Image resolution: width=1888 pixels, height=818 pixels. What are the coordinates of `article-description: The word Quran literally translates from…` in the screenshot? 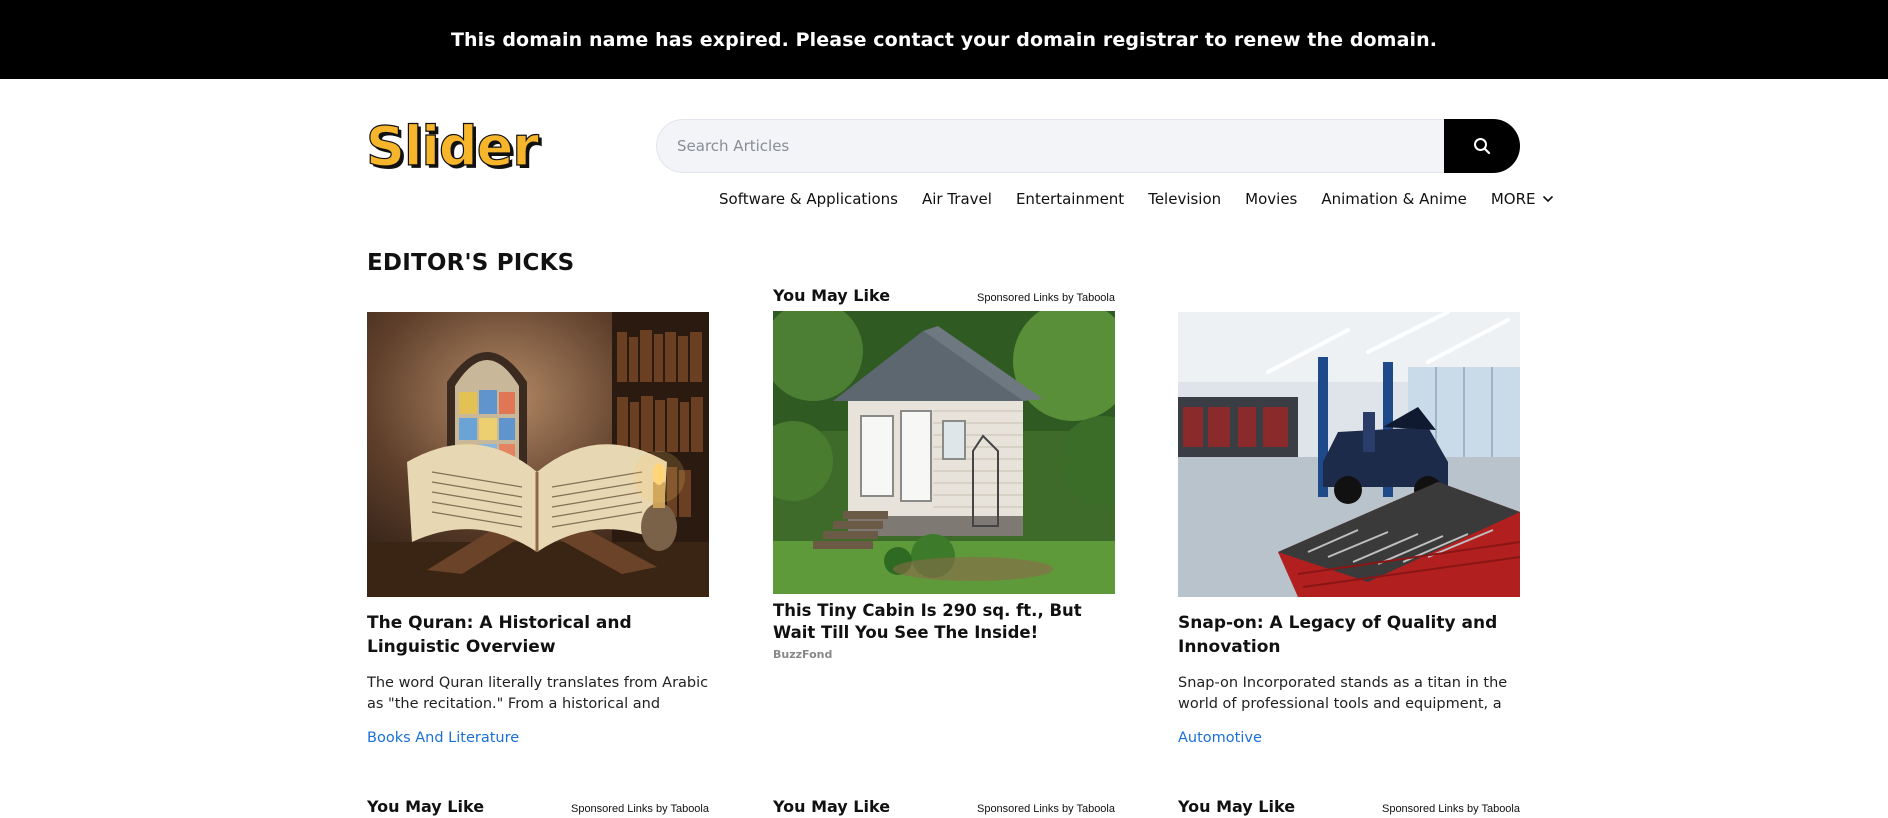 It's located at (538, 693).